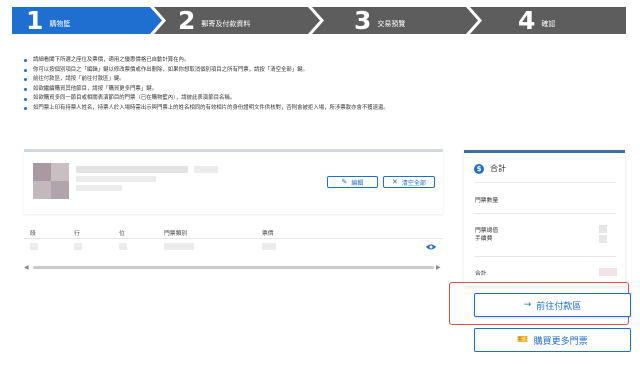  I want to click on step-confirm: 4 確認, so click(548, 20).